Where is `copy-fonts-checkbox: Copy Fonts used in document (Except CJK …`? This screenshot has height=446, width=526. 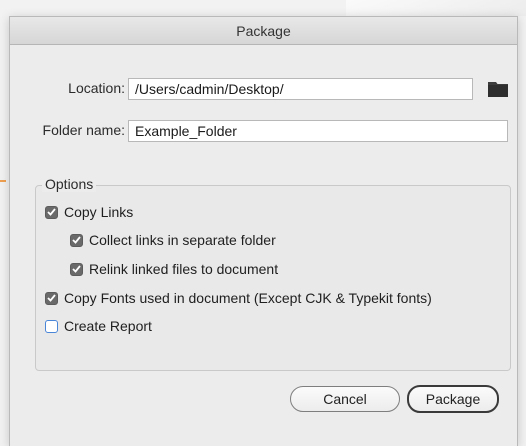 copy-fonts-checkbox: Copy Fonts used in document (Except CJK … is located at coordinates (238, 298).